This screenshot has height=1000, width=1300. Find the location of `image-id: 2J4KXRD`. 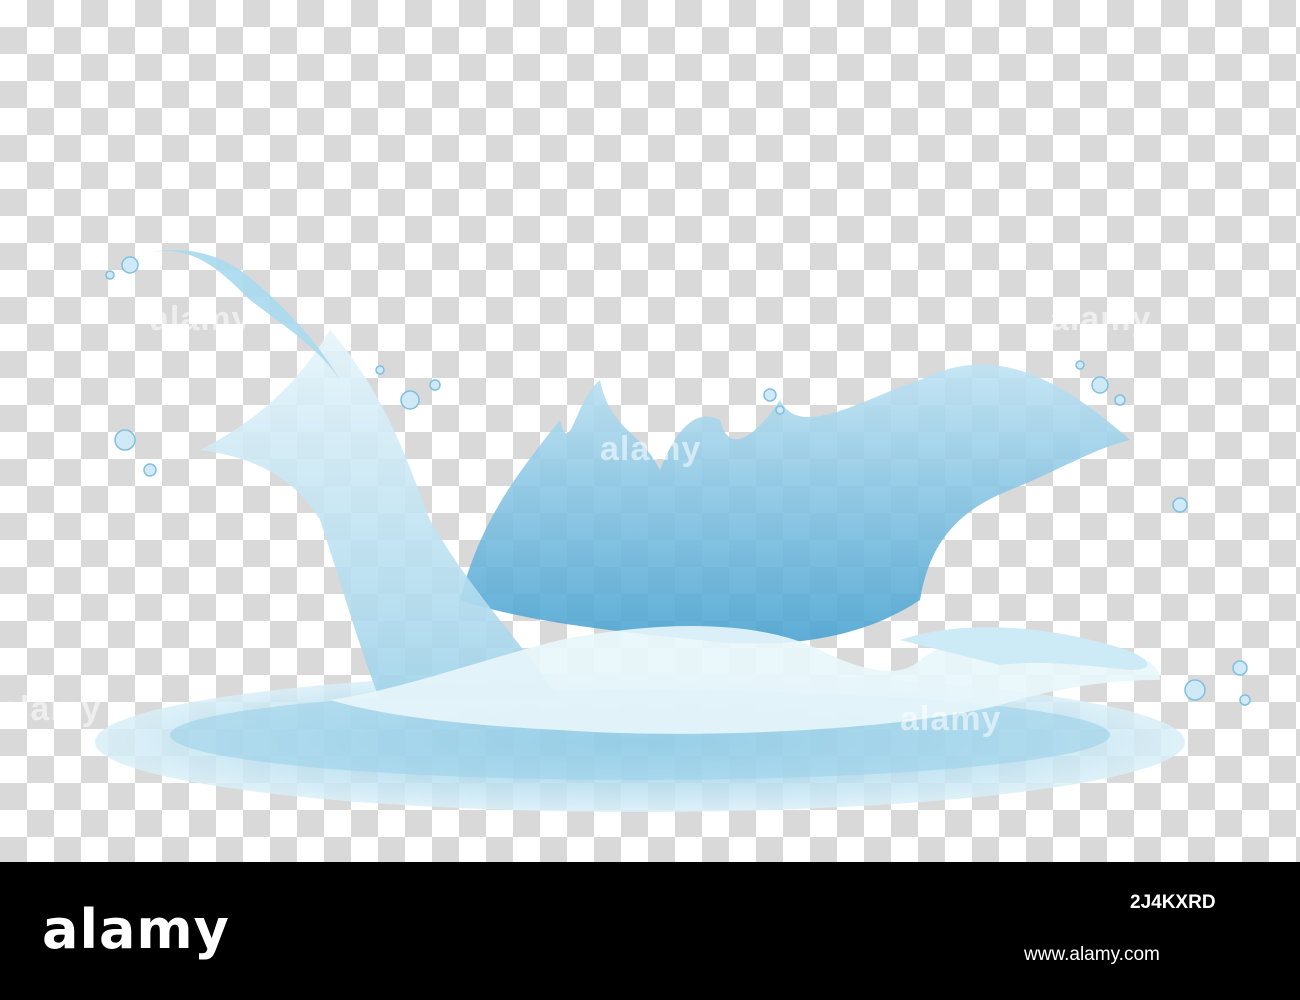

image-id: 2J4KXRD is located at coordinates (1173, 902).